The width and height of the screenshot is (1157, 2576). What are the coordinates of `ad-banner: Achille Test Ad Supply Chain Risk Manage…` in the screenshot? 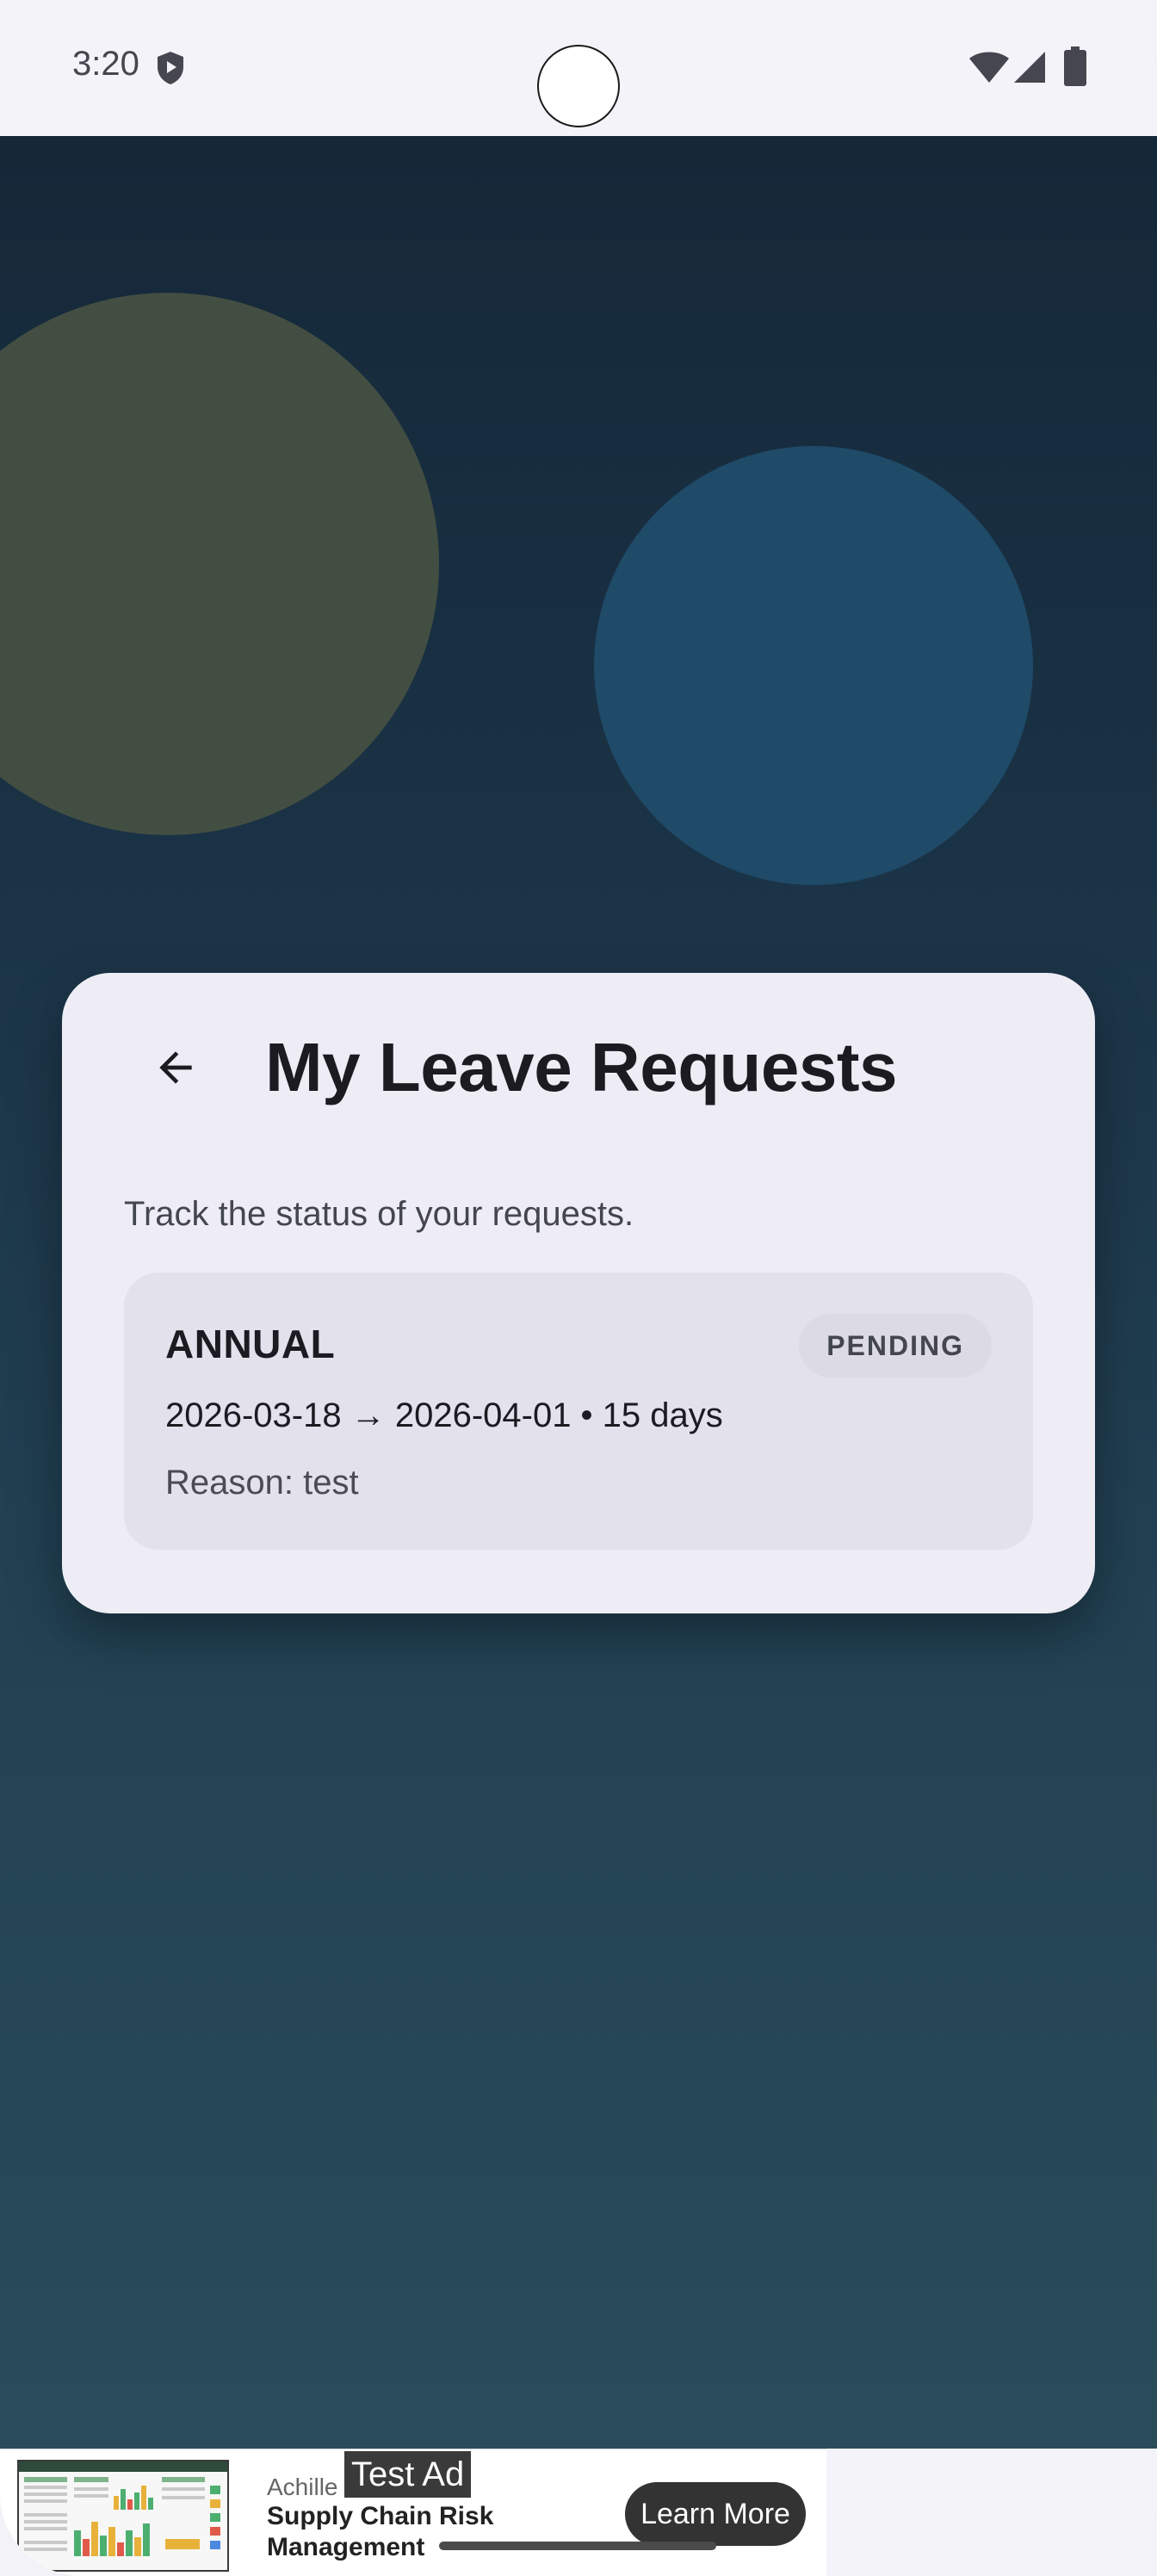 It's located at (413, 2512).